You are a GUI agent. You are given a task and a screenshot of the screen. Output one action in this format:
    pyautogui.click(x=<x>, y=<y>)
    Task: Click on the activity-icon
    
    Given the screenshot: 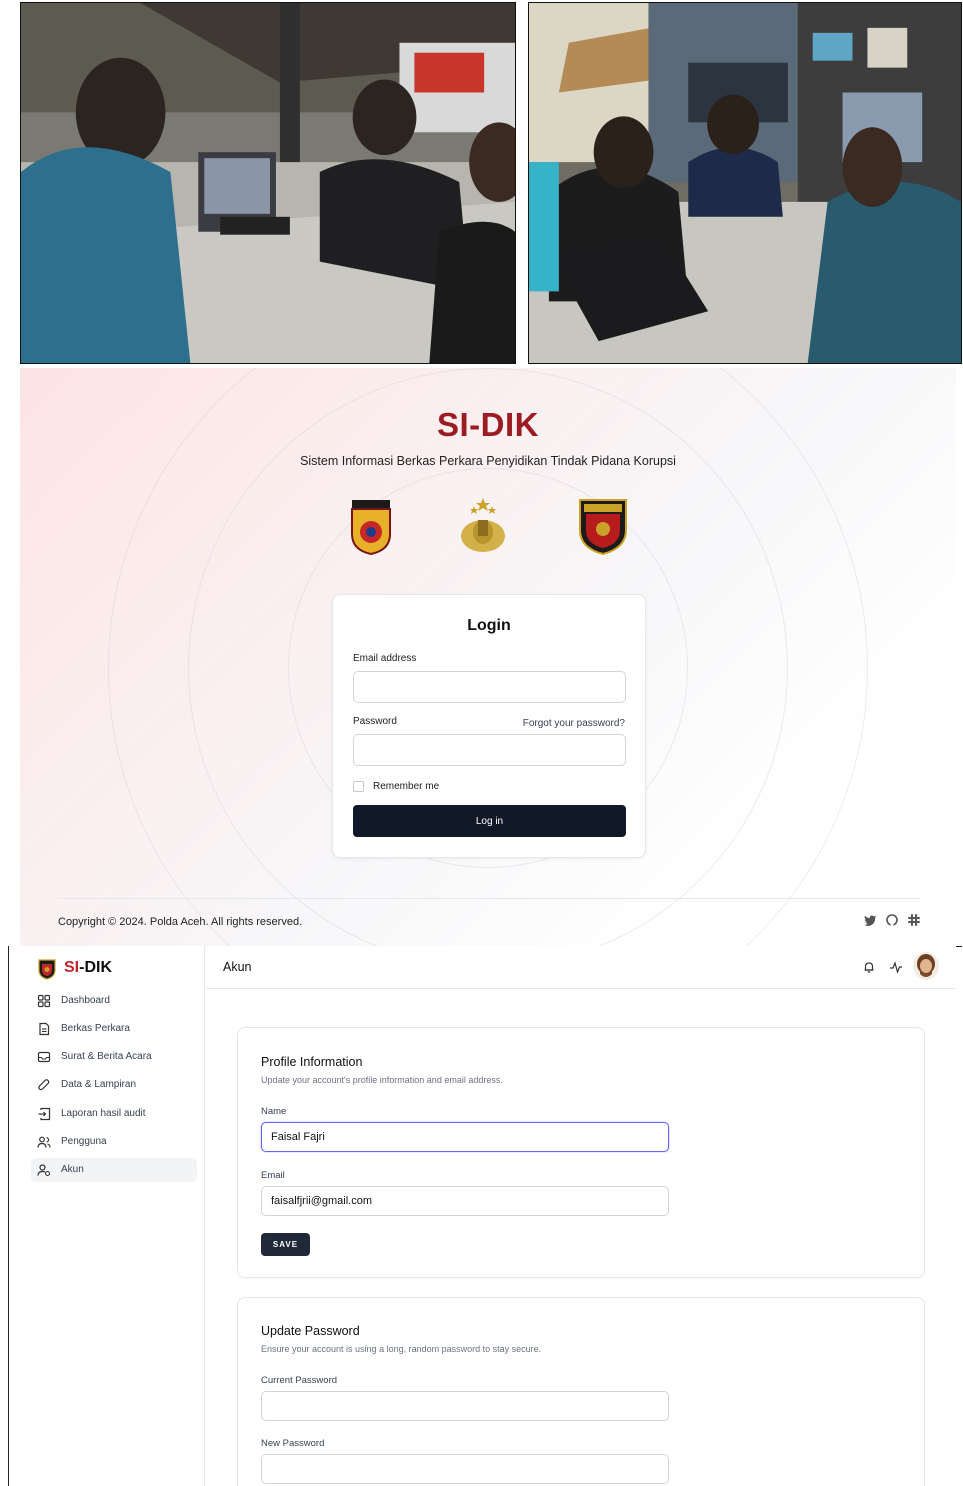 What is the action you would take?
    pyautogui.click(x=896, y=967)
    